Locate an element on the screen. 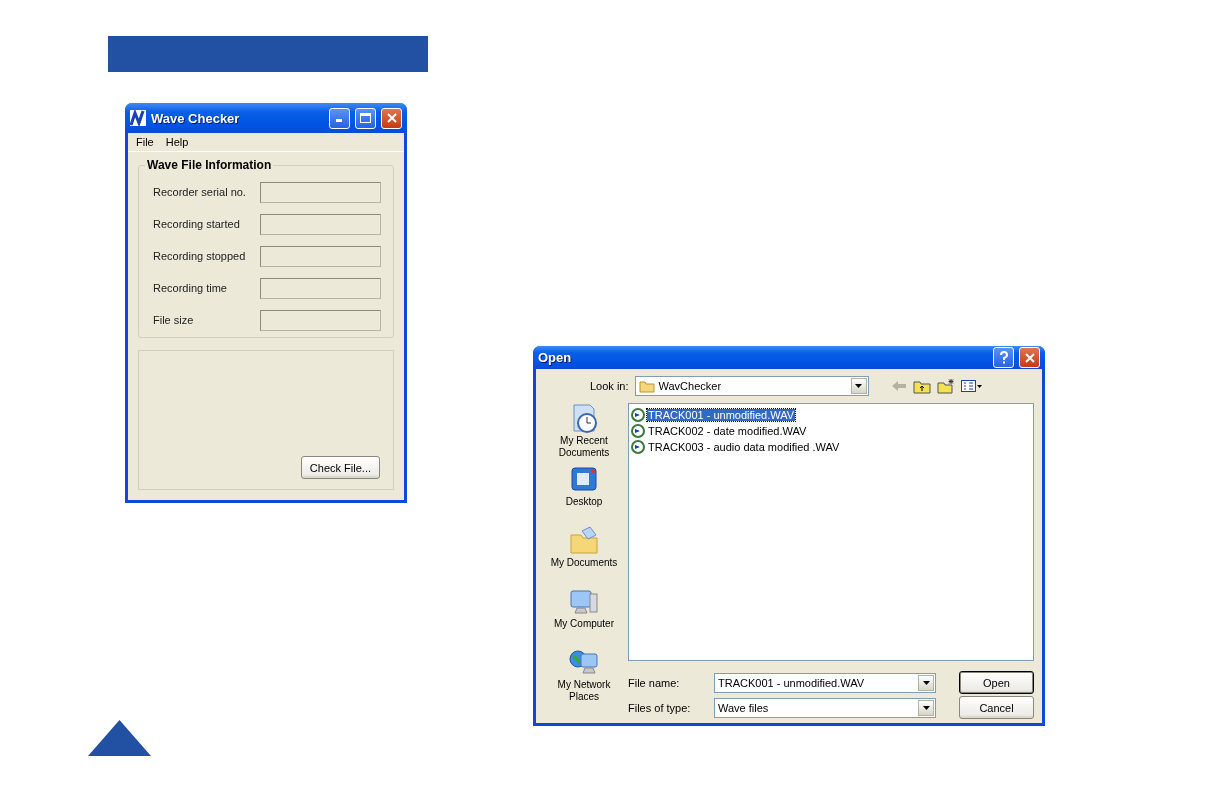 The image size is (1225, 793). places-item: My Documents is located at coordinates (584, 554).